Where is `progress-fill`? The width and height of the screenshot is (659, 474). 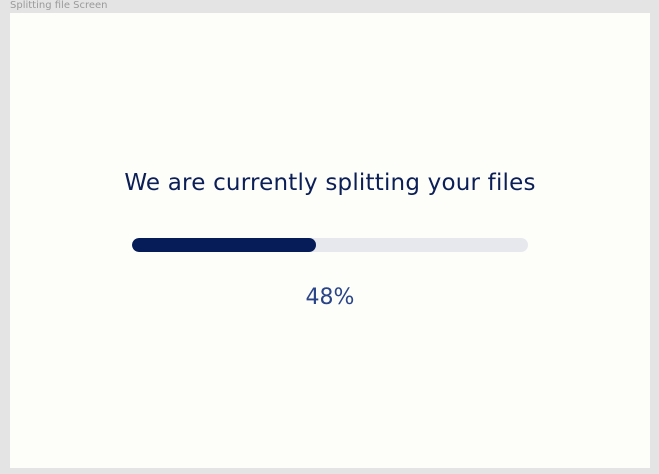 progress-fill is located at coordinates (224, 245).